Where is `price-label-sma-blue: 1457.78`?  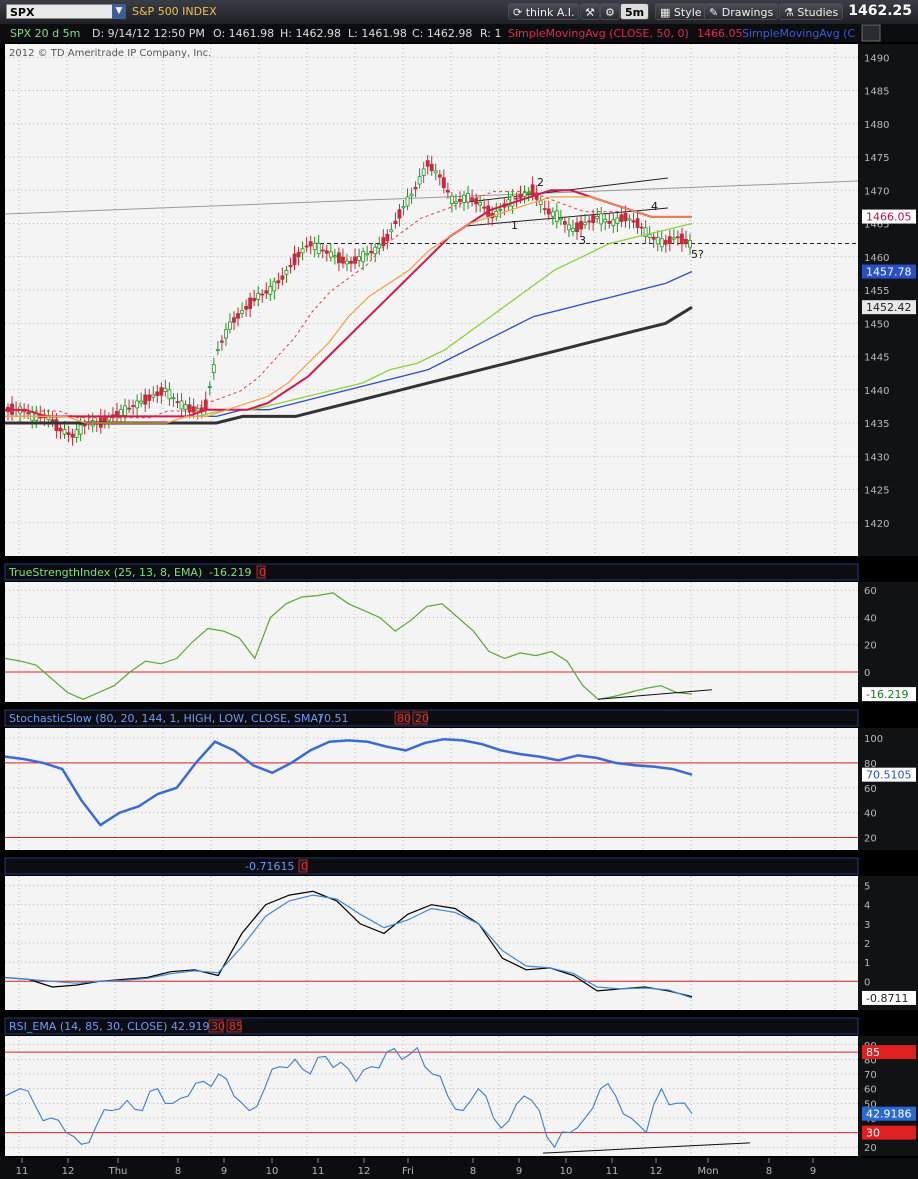 price-label-sma-blue: 1457.78 is located at coordinates (889, 272).